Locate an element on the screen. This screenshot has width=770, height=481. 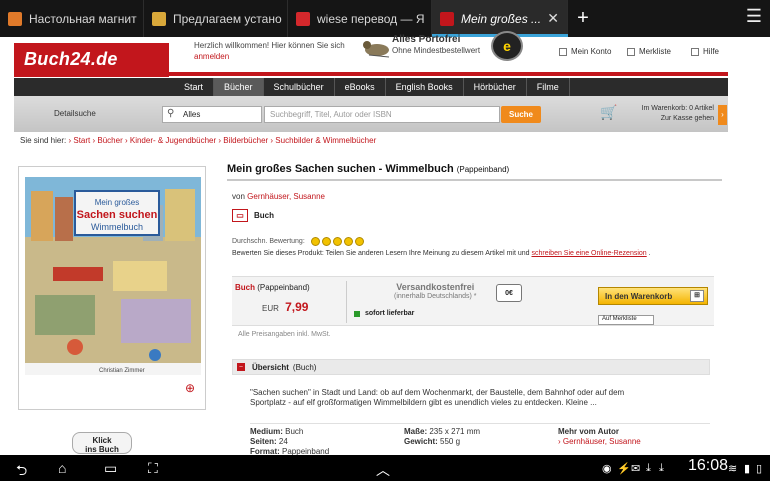
account-link: Mein Konto is located at coordinates (585, 51).